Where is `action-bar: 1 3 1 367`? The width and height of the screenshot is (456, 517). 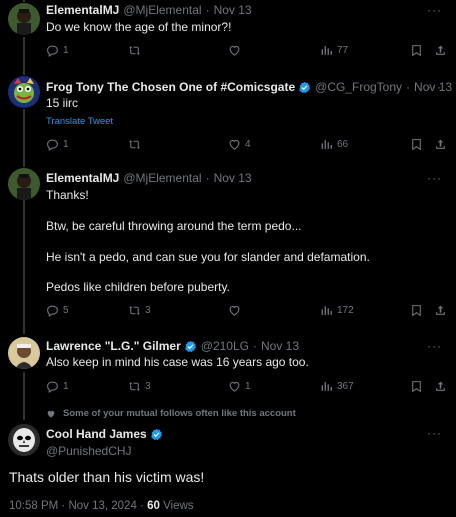 action-bar: 1 3 1 367 is located at coordinates (248, 389).